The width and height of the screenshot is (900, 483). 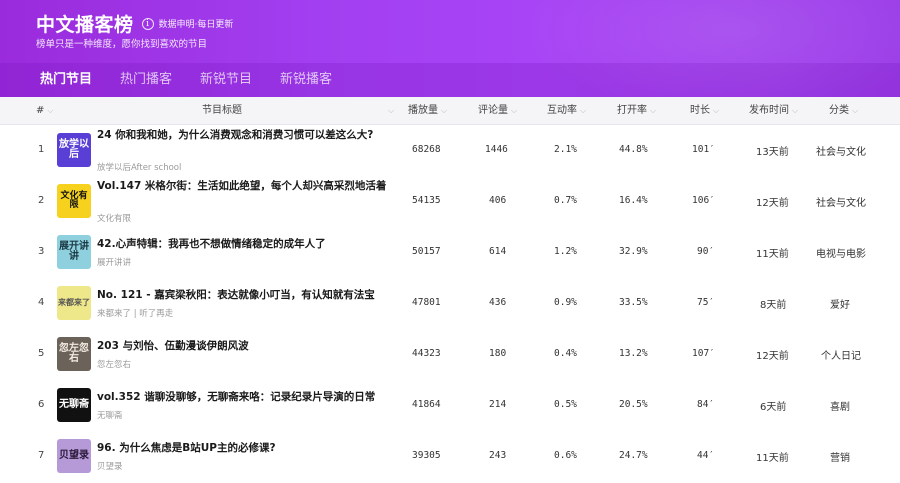 What do you see at coordinates (74, 456) in the screenshot?
I see `podcast-cover: 贝望录` at bounding box center [74, 456].